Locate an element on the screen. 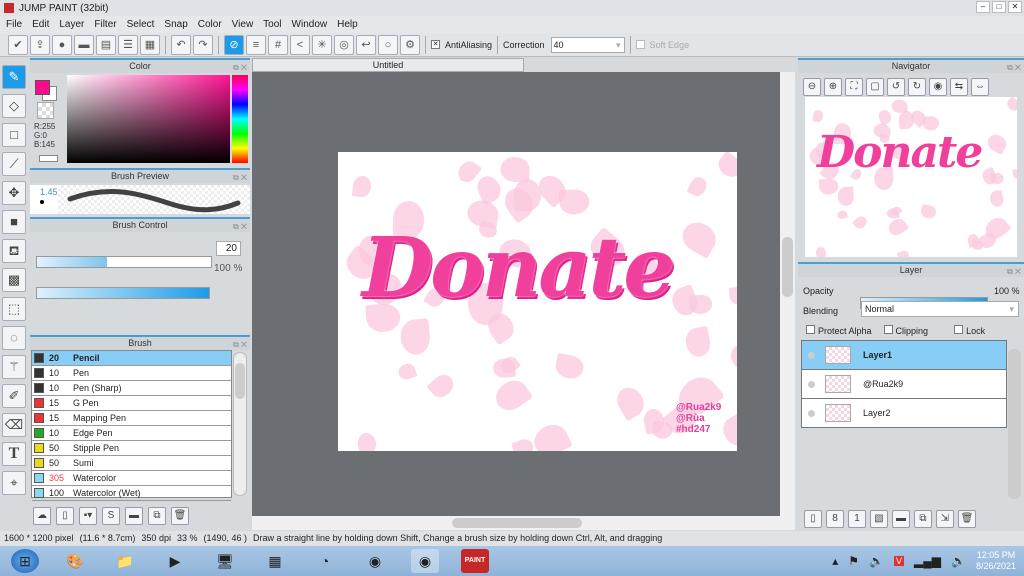  menu-filter: Filter is located at coordinates (105, 24).